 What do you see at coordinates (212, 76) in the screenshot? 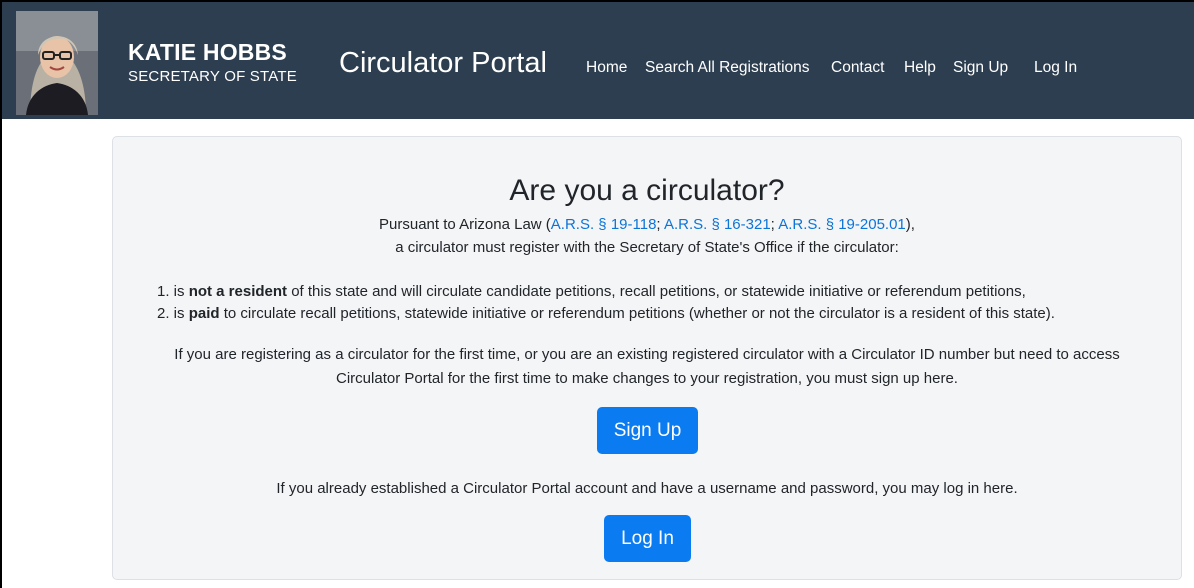
I see `brand-subtitle: SECRETARY OF STATE` at bounding box center [212, 76].